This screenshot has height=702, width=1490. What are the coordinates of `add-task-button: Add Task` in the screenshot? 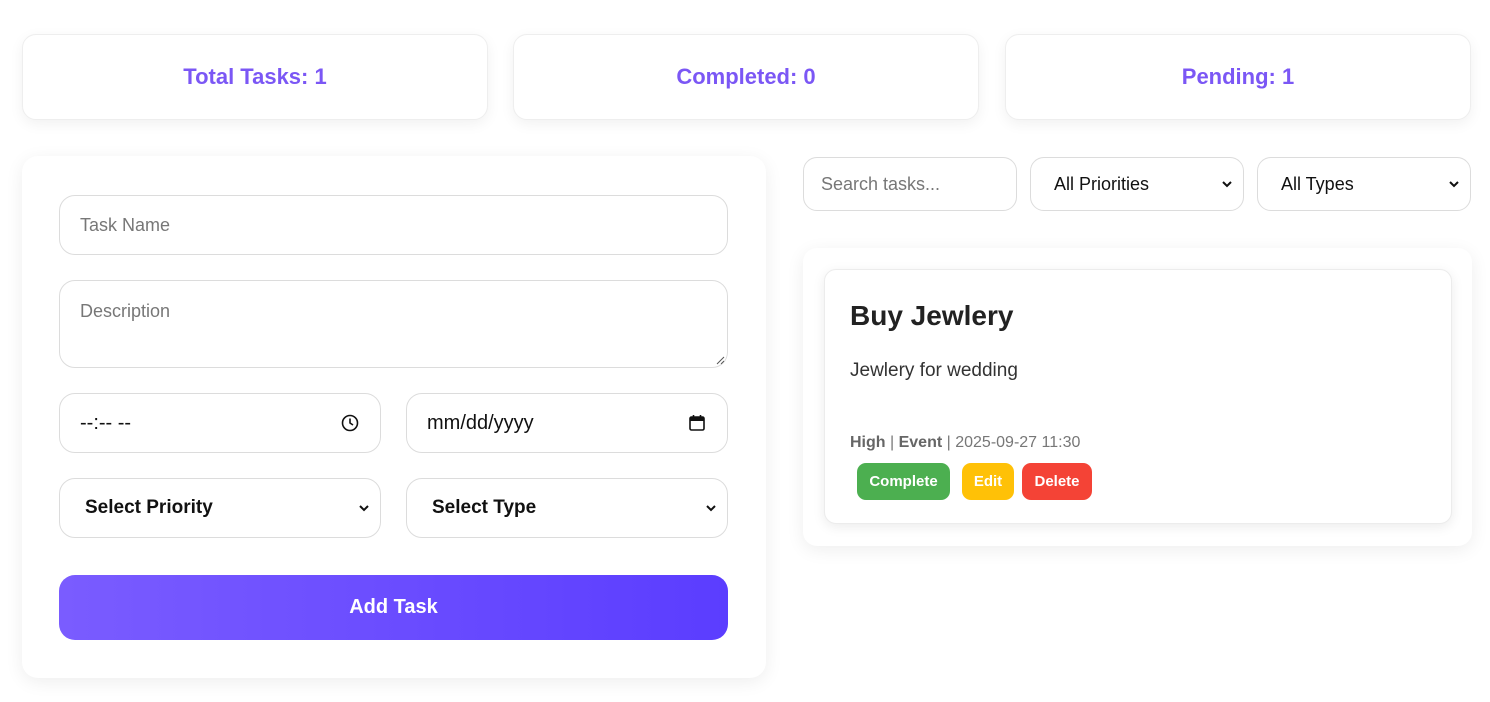 It's located at (393, 607).